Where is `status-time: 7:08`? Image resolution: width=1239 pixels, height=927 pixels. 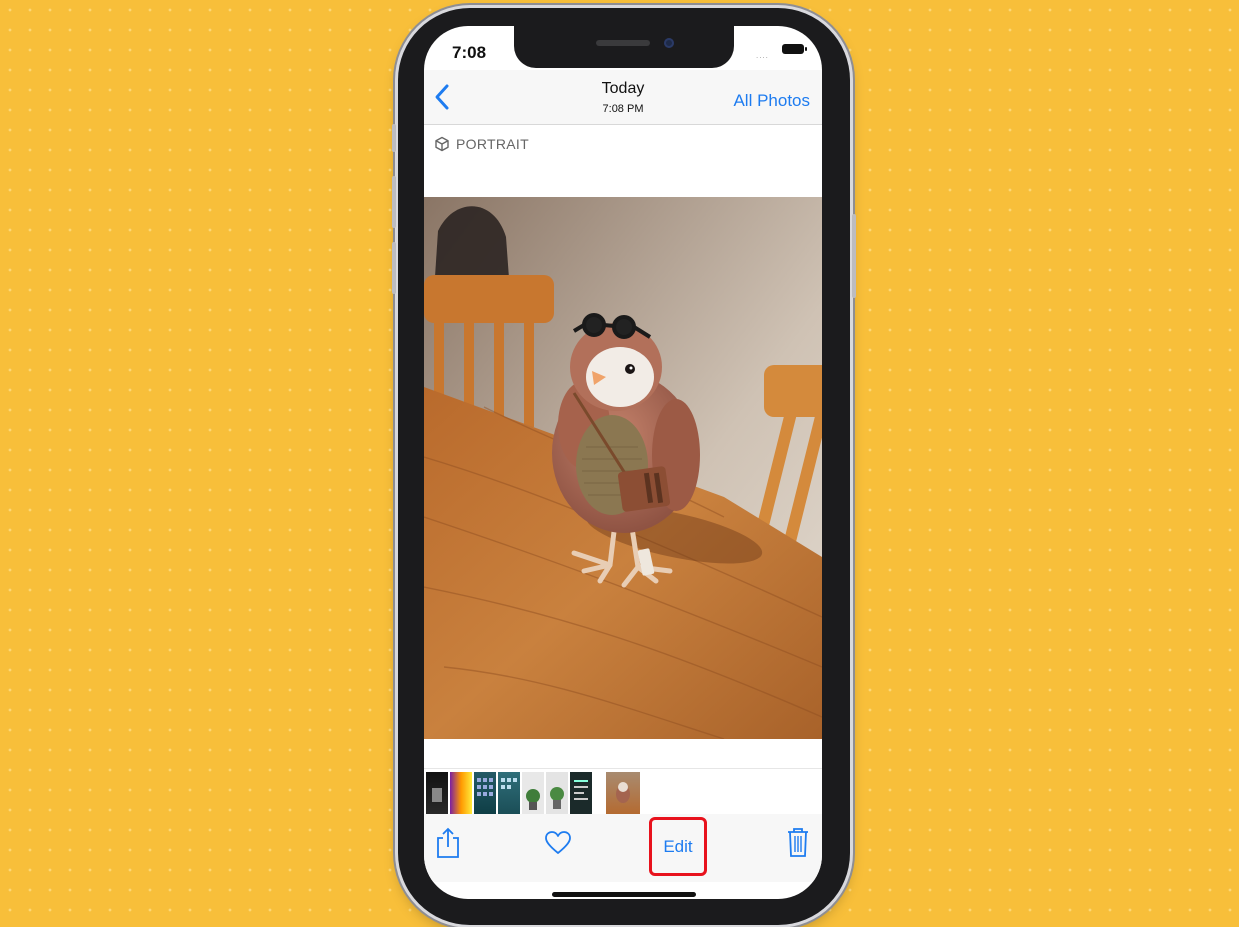 status-time: 7:08 is located at coordinates (469, 52).